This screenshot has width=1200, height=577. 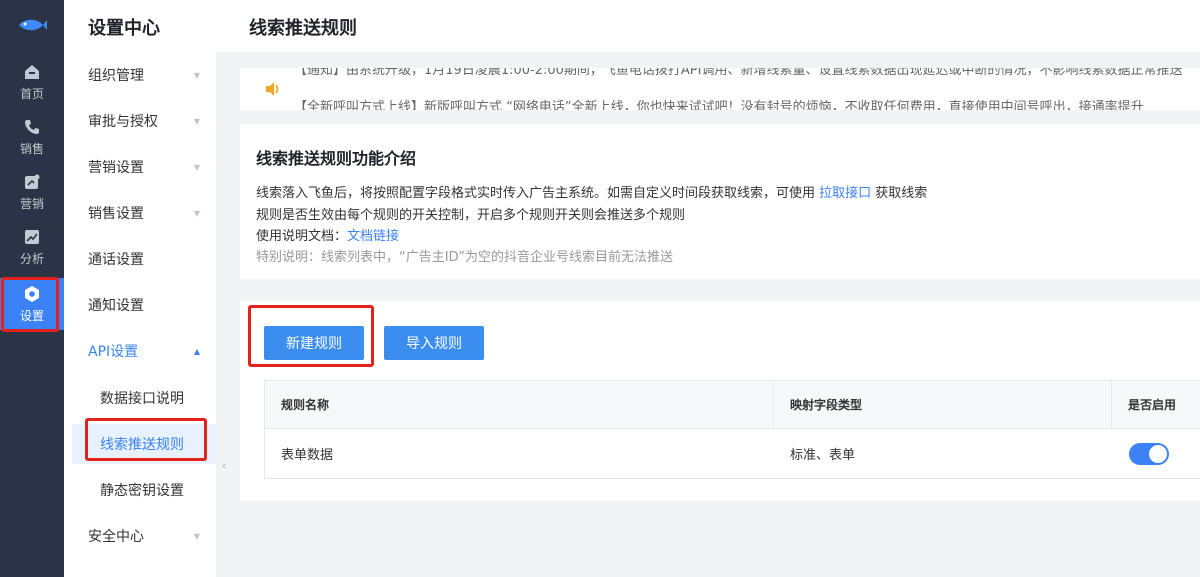 I want to click on page-header: 线索推送规则, so click(x=708, y=26).